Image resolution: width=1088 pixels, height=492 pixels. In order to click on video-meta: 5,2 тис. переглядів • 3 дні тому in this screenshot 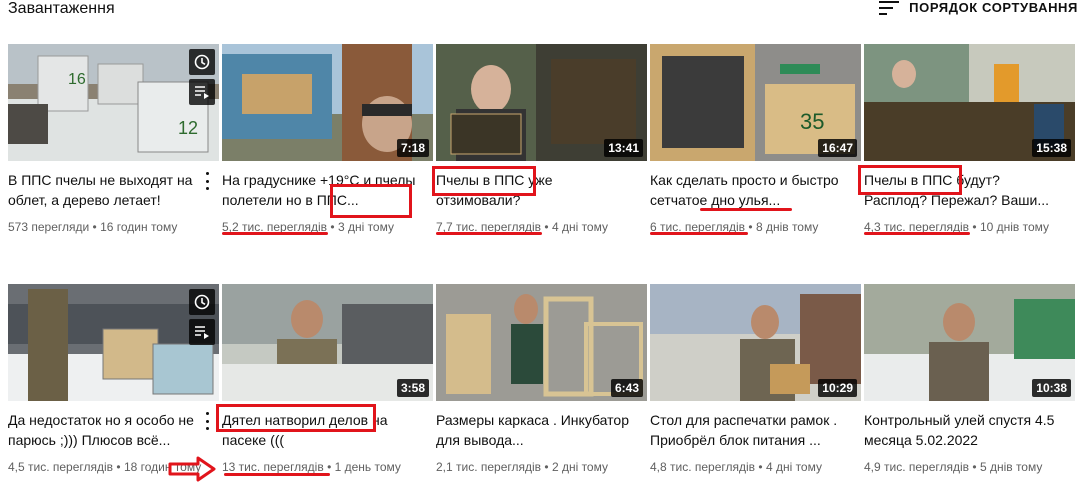, I will do `click(308, 227)`.